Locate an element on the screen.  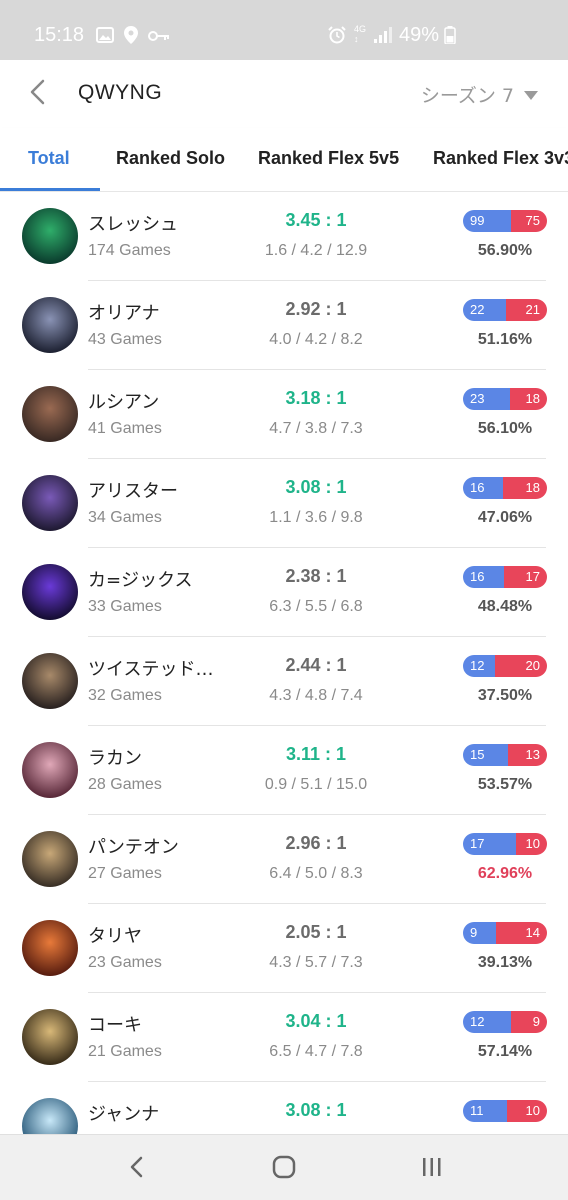
season-dropdown: シーズン 7 is located at coordinates (479, 94).